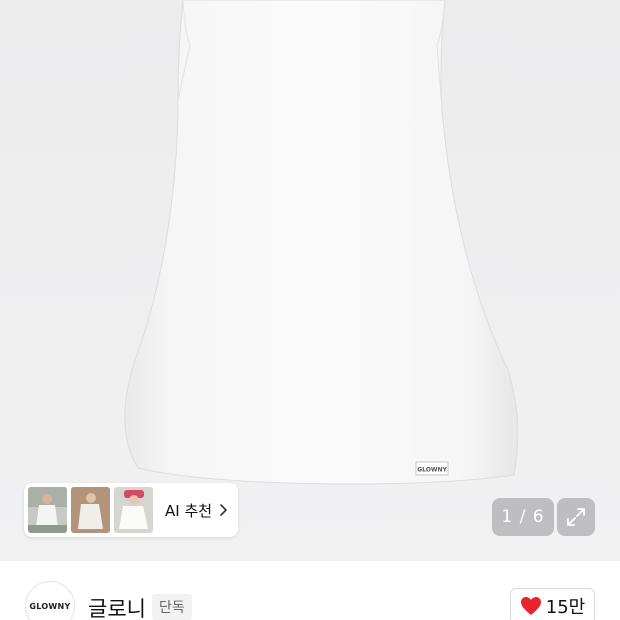 The width and height of the screenshot is (620, 620). I want to click on brand-logo-text: GLOWNY, so click(50, 606).